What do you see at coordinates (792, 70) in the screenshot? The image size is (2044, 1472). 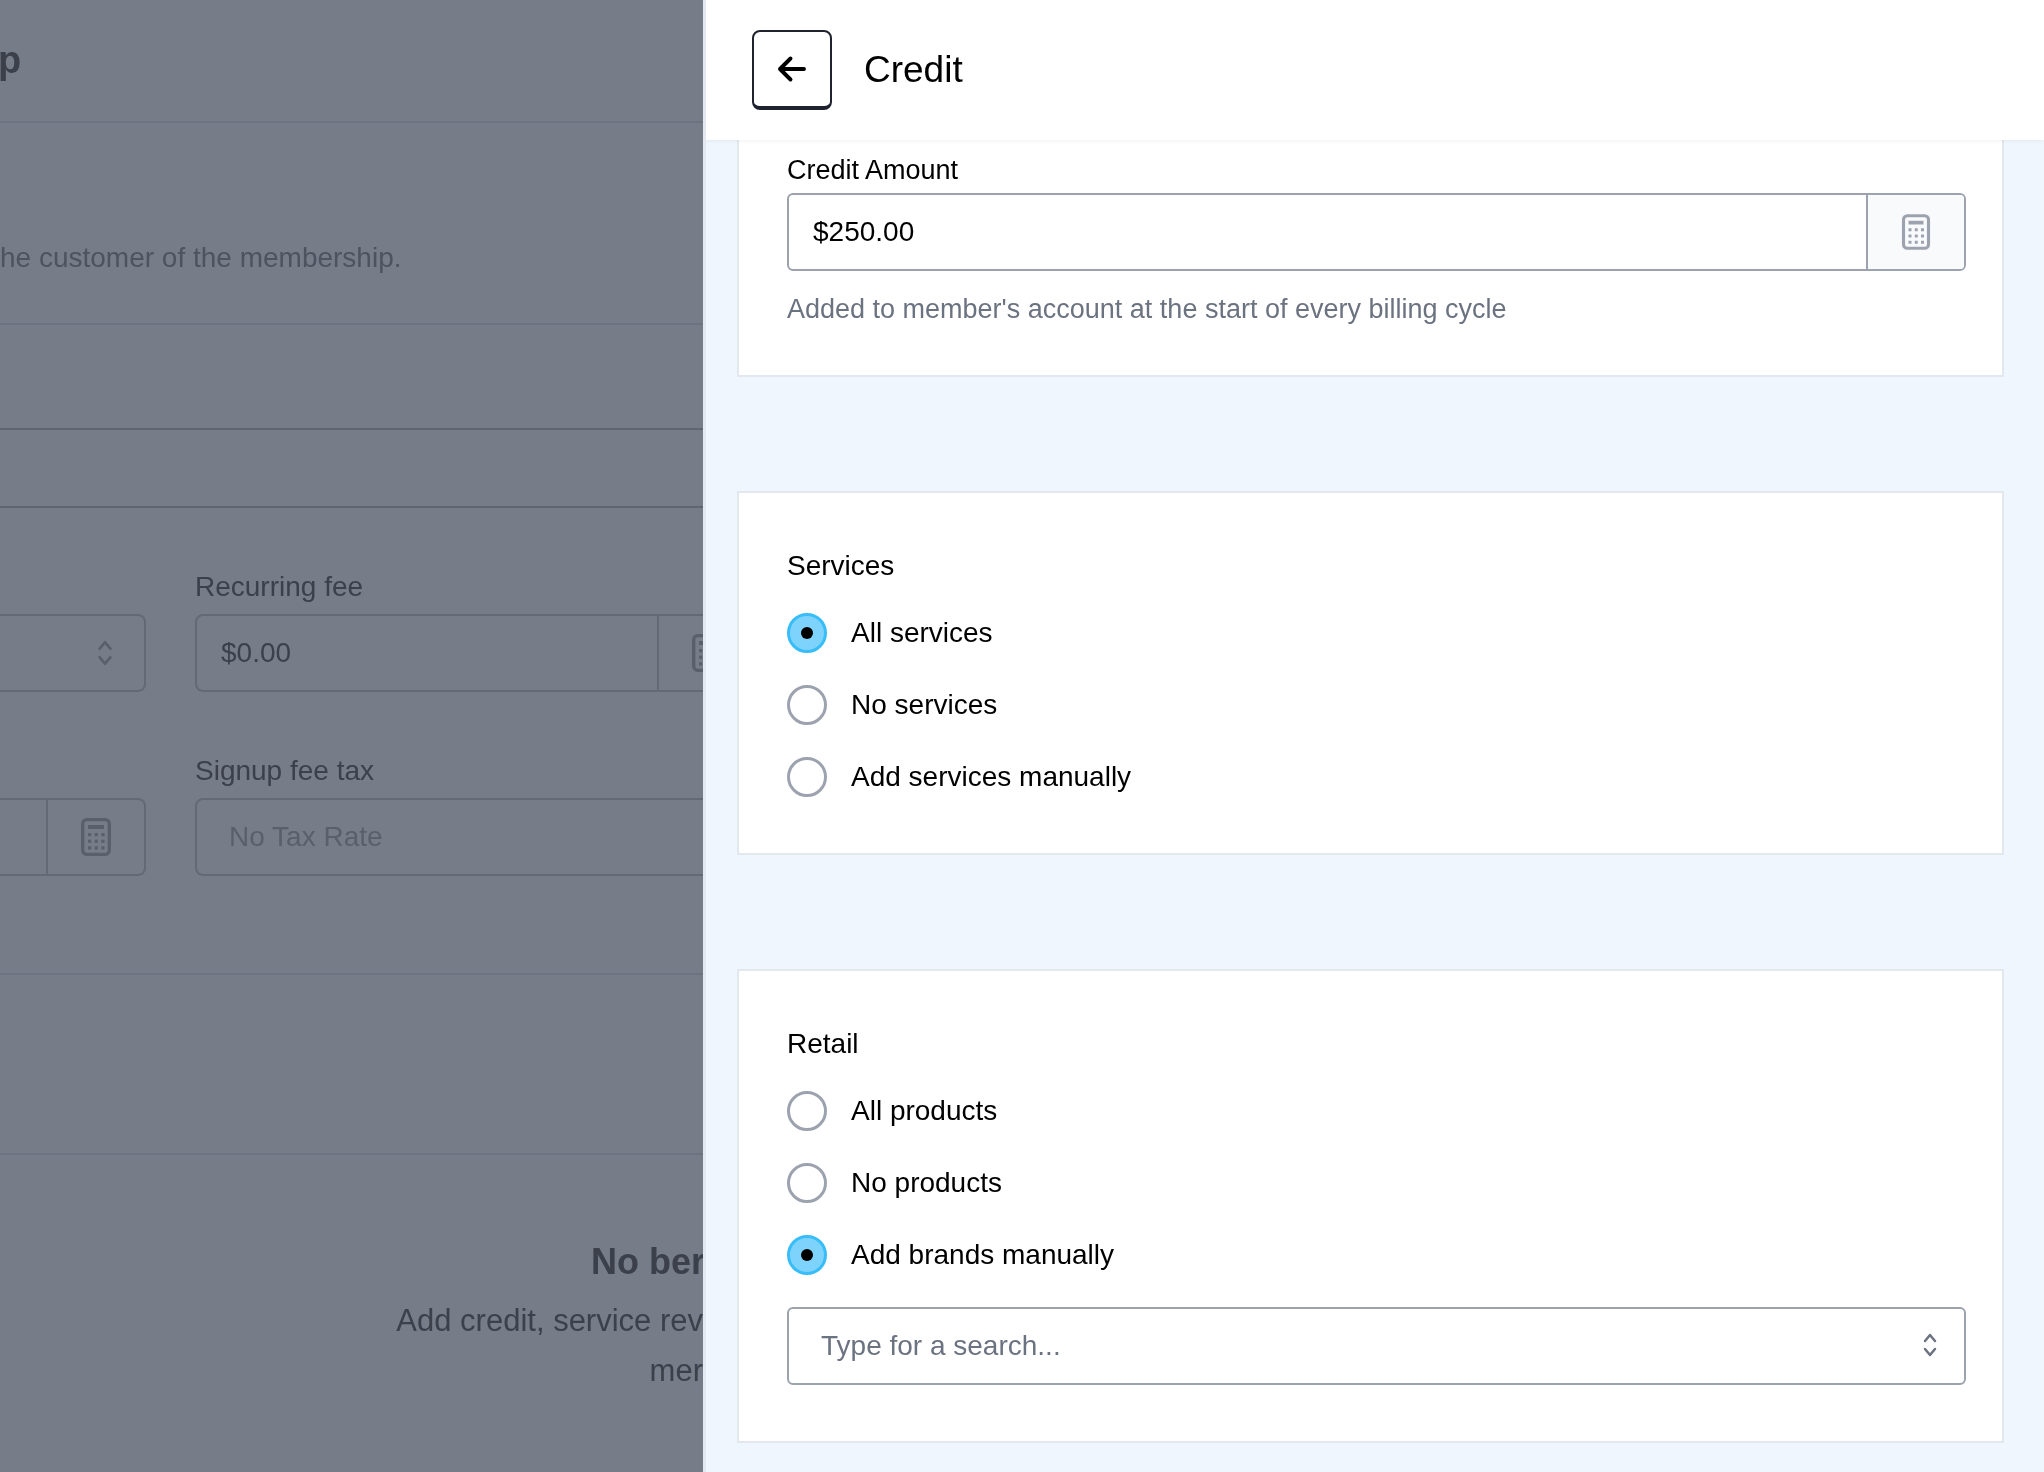 I see `back-button` at bounding box center [792, 70].